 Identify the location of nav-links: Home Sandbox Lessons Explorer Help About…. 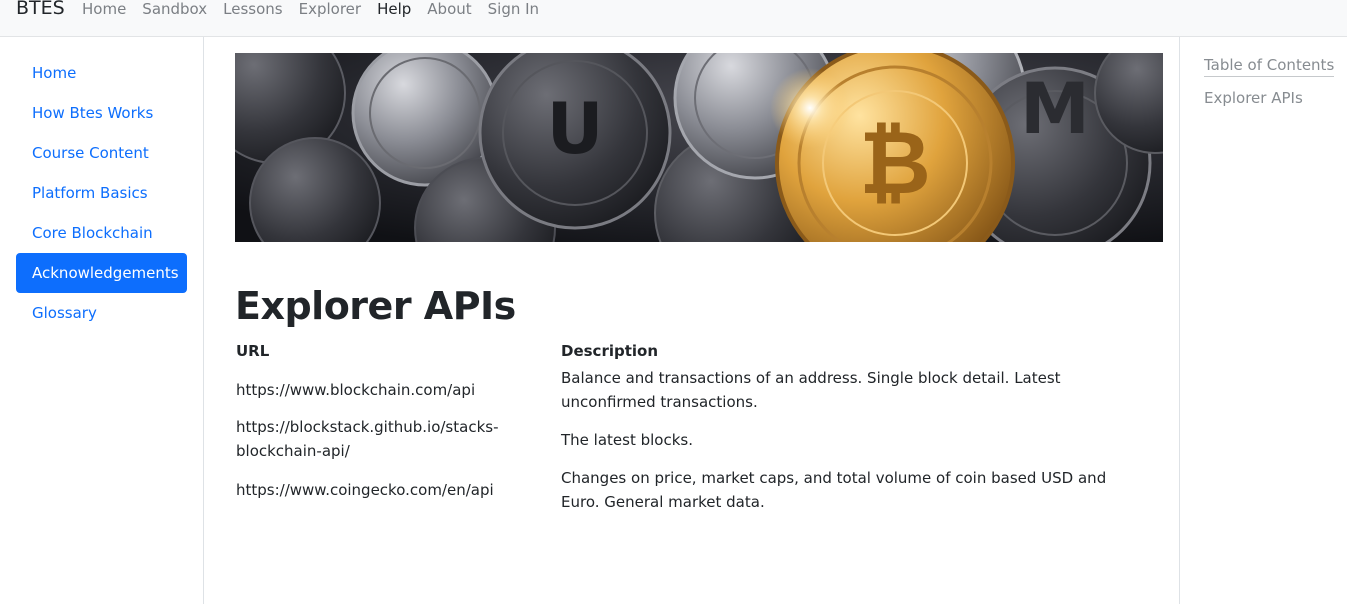
(318, 9).